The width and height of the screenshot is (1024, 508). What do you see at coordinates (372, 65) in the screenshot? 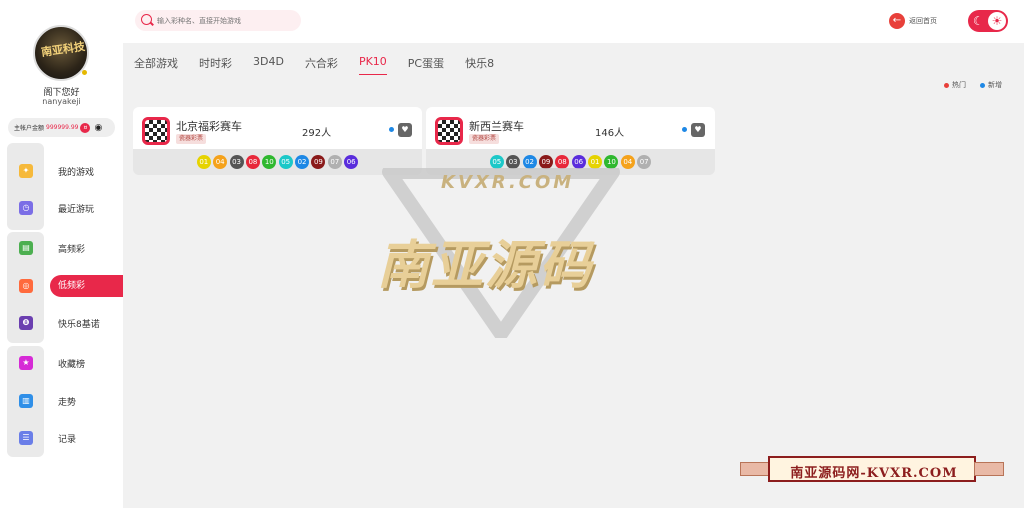
I see `tab-pk10: PK10` at bounding box center [372, 65].